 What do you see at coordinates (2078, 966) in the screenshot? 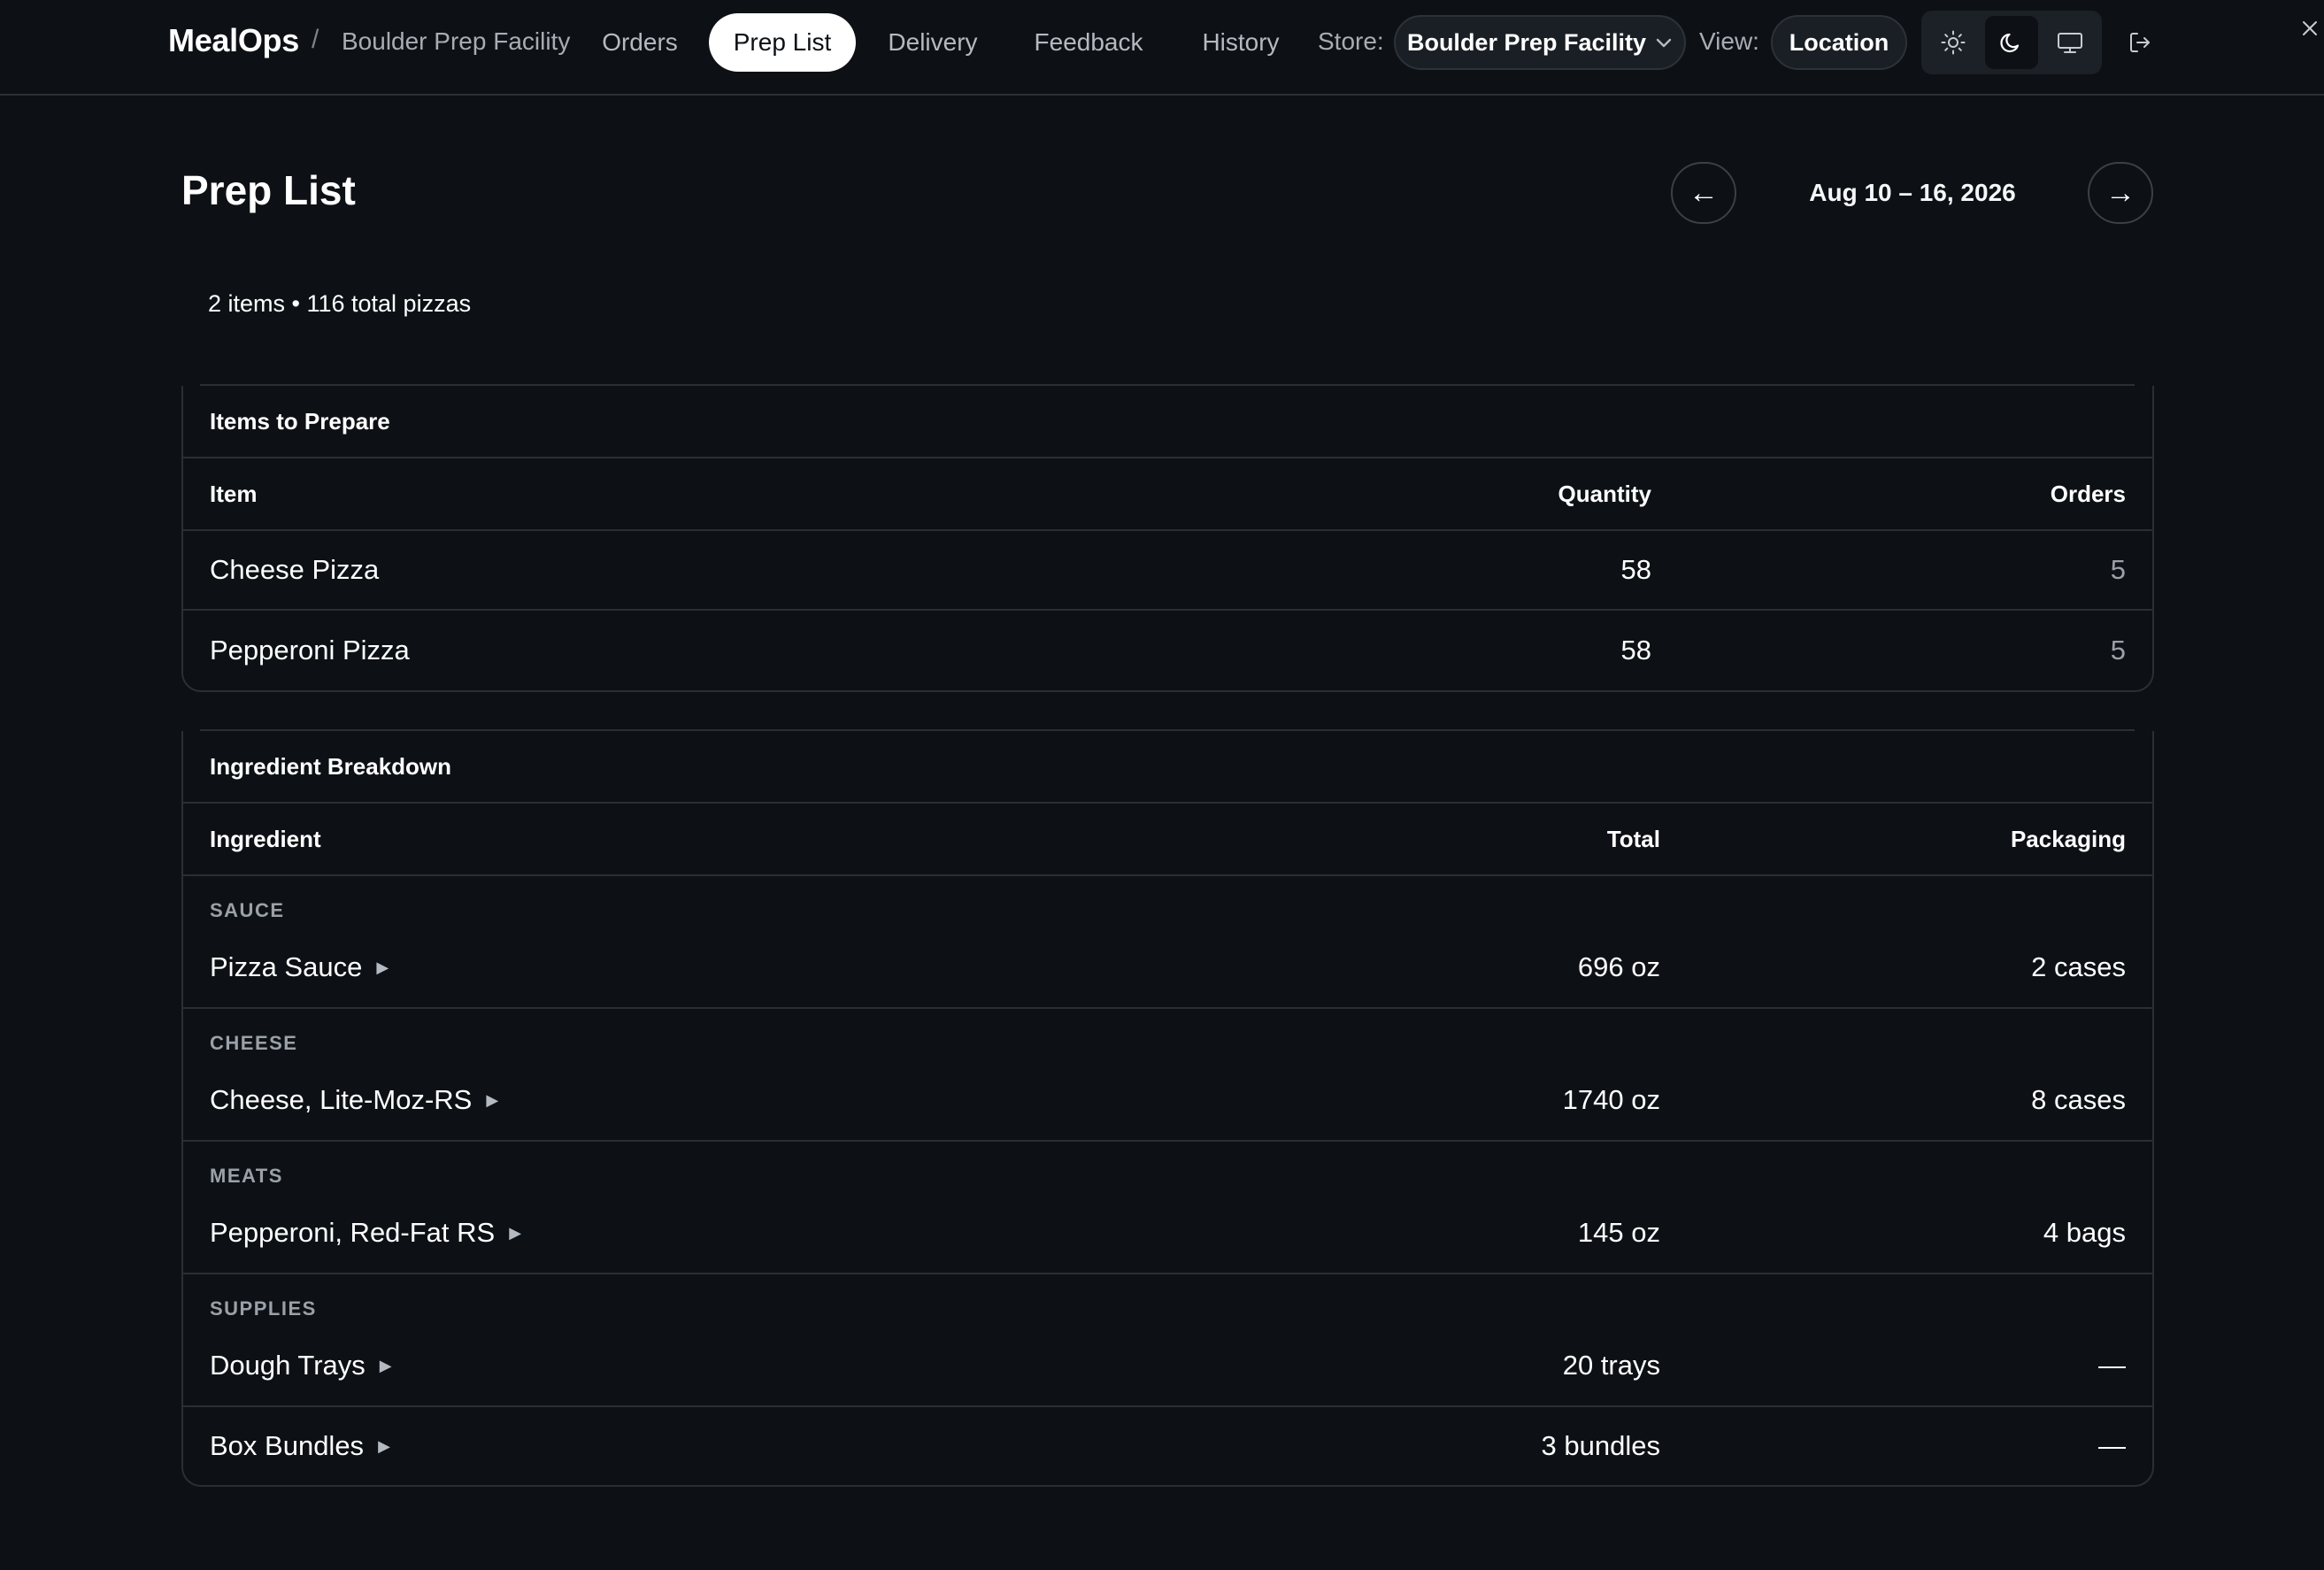
I see `ingredient-packaging: 2 cases` at bounding box center [2078, 966].